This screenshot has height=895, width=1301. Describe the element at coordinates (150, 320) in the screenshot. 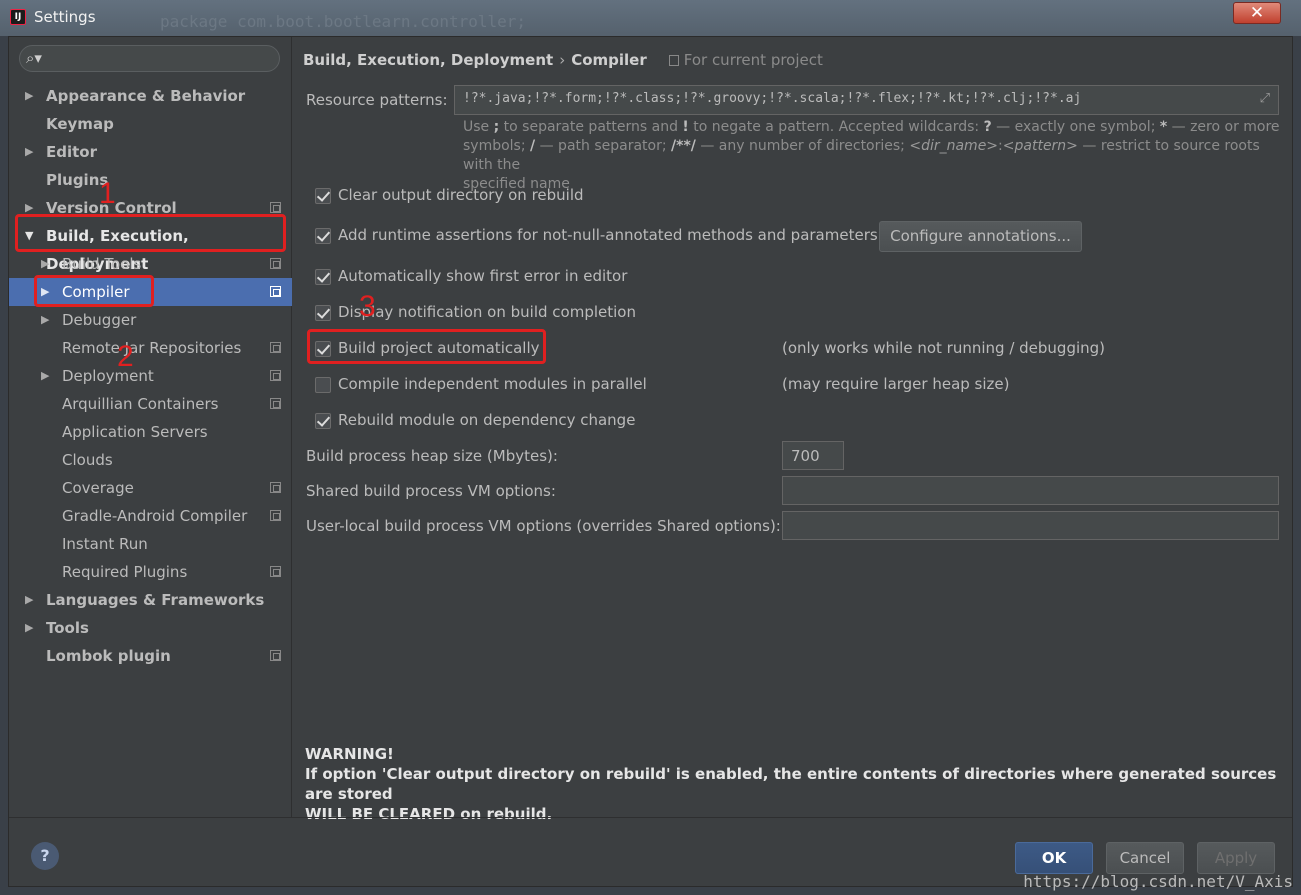

I see `sidebar-item-debugger: ▶ Debugger` at that location.